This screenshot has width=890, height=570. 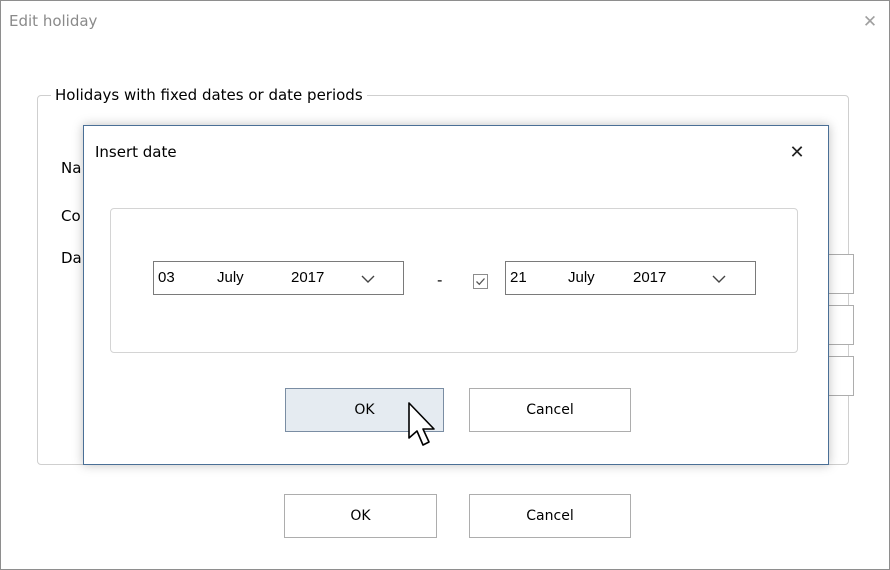 What do you see at coordinates (136, 152) in the screenshot?
I see `dialog-title: Insert date` at bounding box center [136, 152].